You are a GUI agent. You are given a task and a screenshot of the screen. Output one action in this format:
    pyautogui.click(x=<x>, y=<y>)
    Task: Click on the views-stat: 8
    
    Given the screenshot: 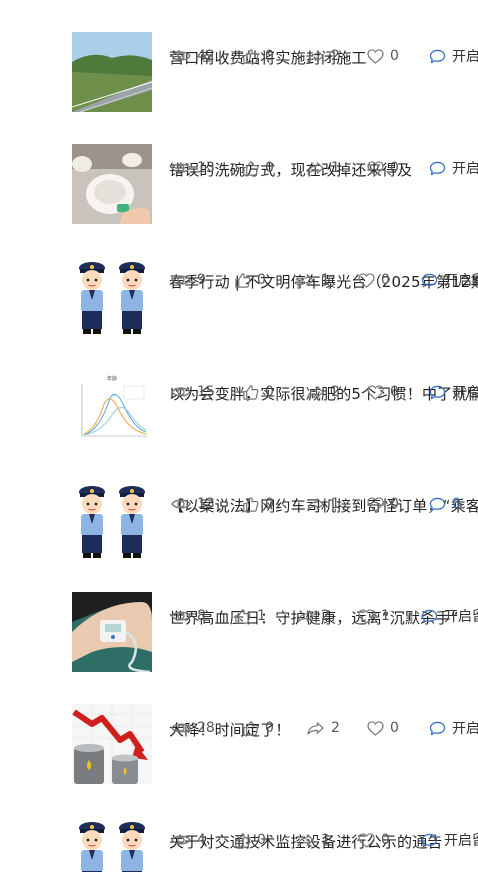 What is the action you would take?
    pyautogui.click(x=188, y=616)
    